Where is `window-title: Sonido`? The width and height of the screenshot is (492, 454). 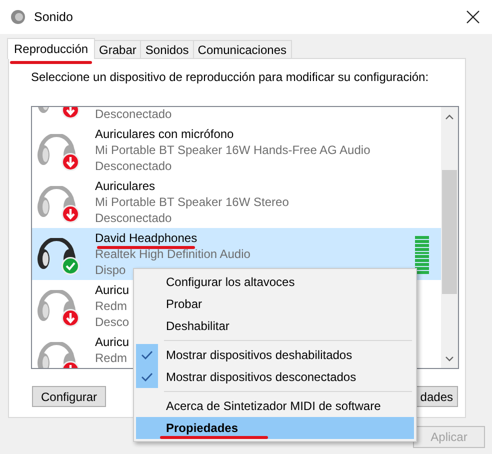
window-title: Sonido is located at coordinates (54, 17).